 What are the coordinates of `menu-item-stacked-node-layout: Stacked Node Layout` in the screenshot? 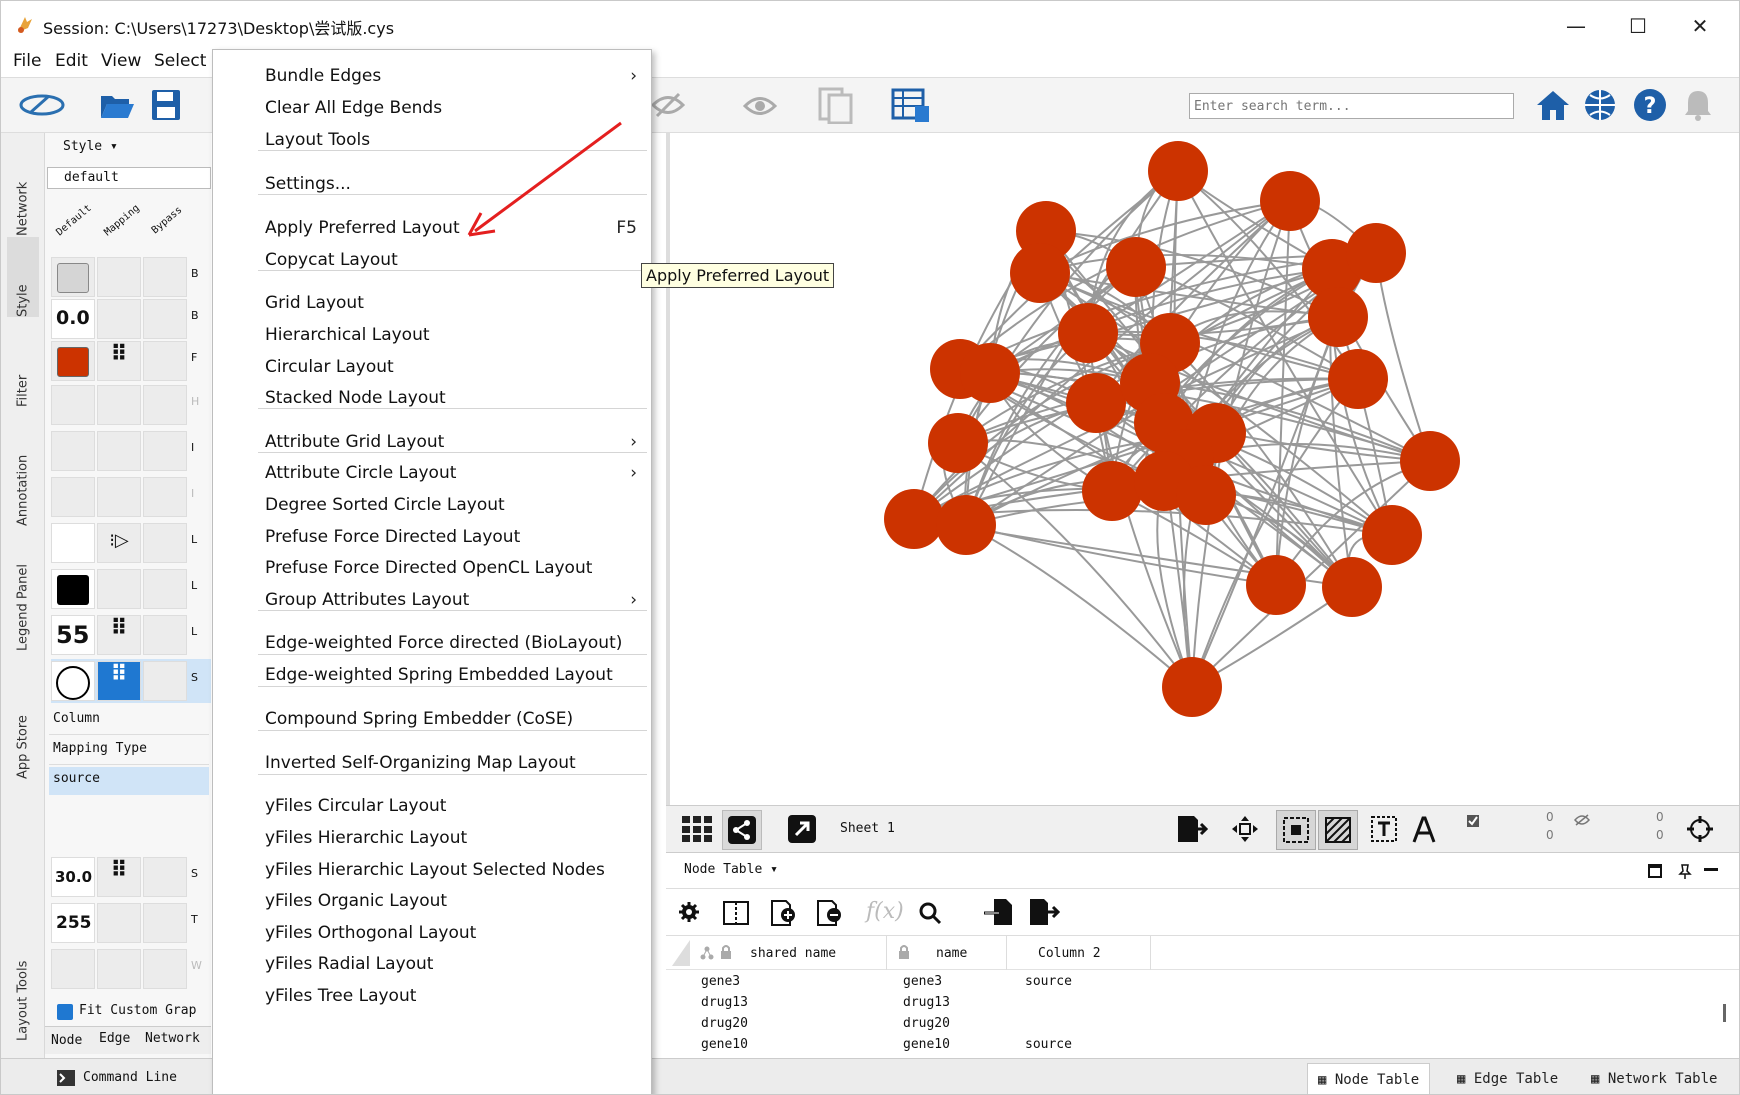 It's located at (355, 398).